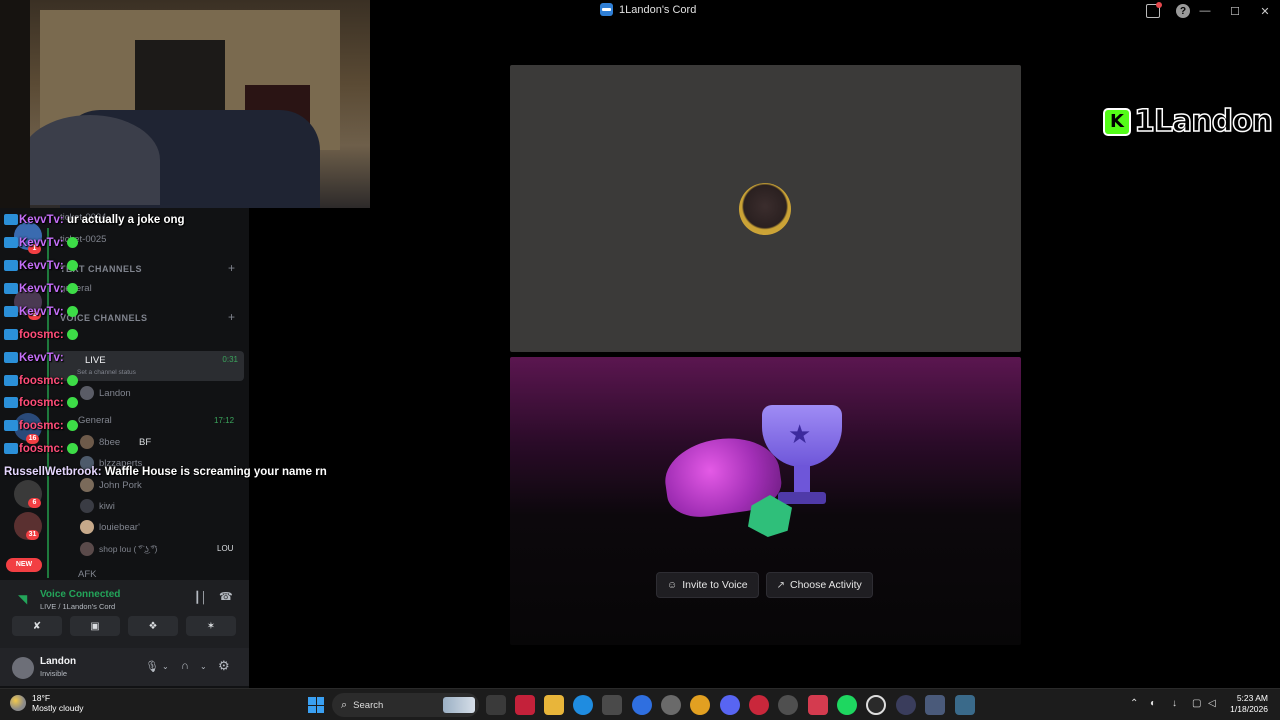 This screenshot has width=1280, height=720. Describe the element at coordinates (1174, 703) in the screenshot. I see `microphone-tray-icon: ↓` at that location.